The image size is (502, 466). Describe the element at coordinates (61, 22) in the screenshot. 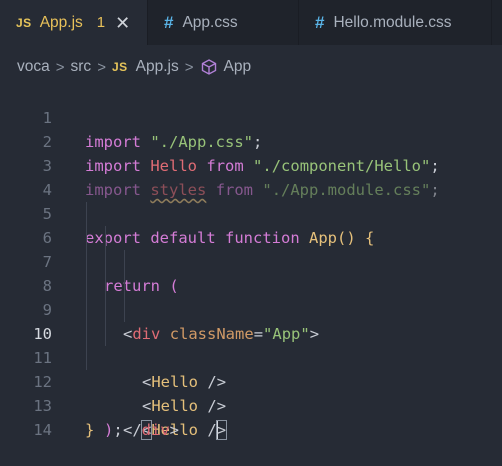

I see `tab-label: App.js` at that location.